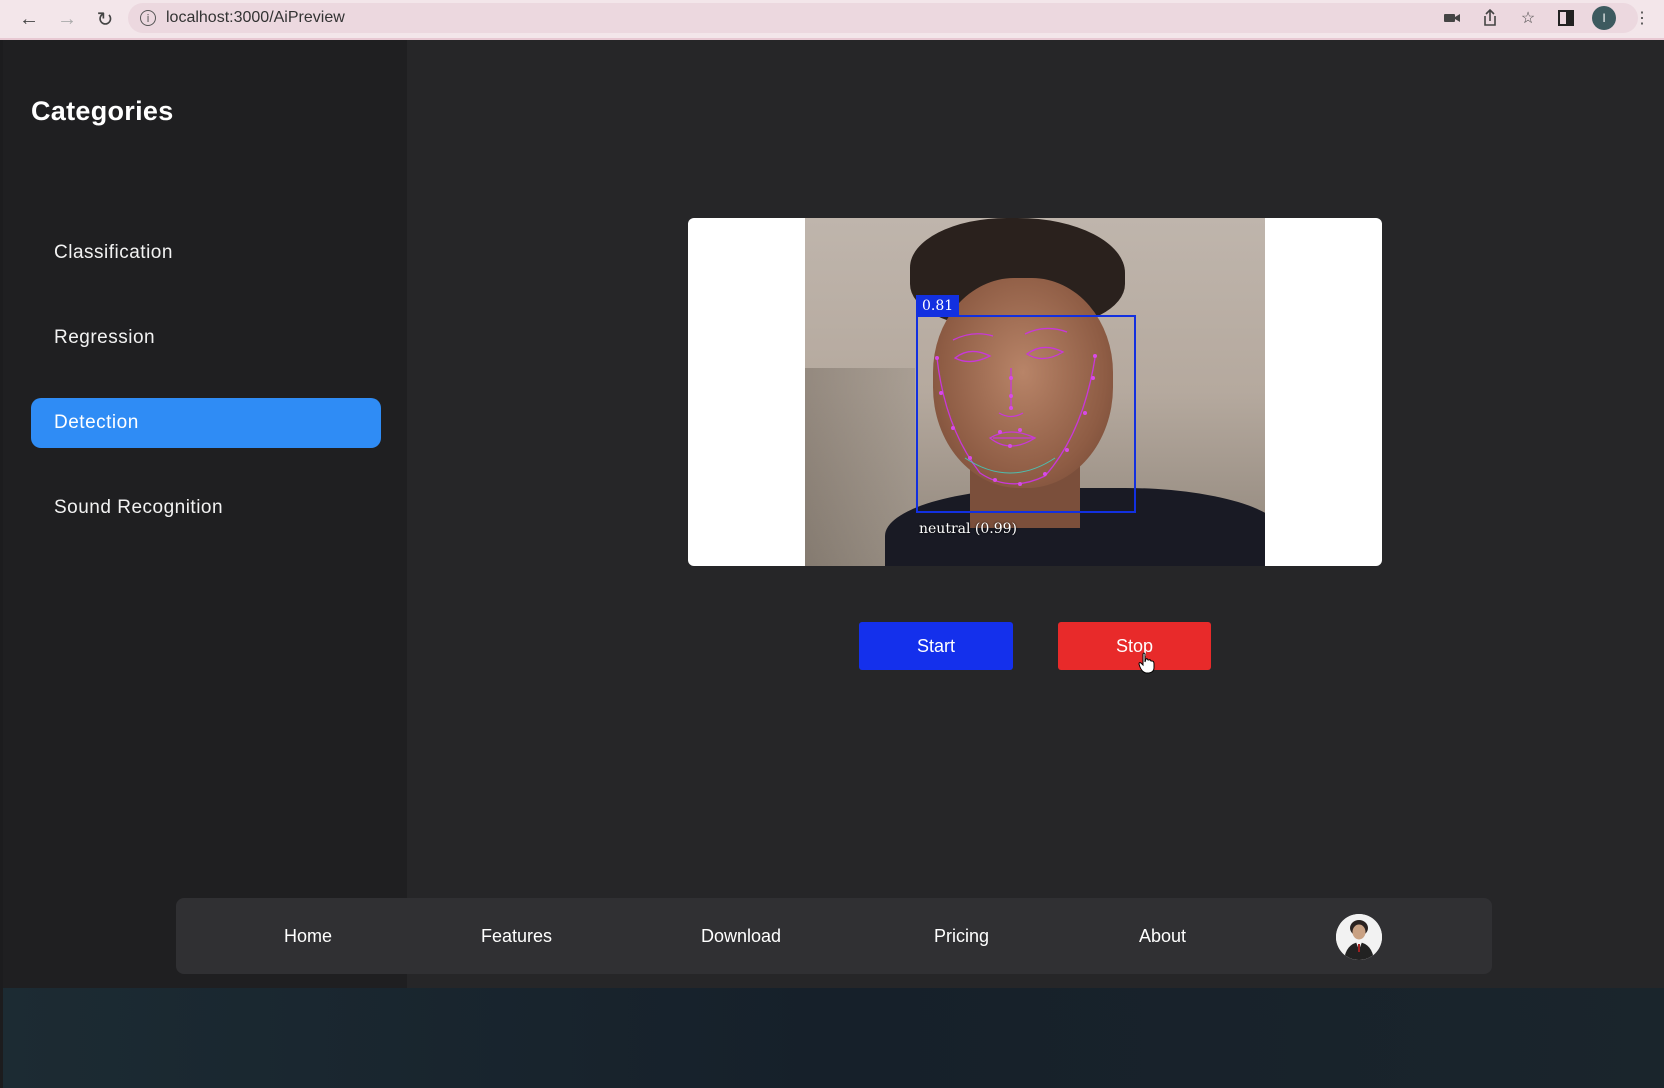 This screenshot has width=1664, height=1088. What do you see at coordinates (67, 19) in the screenshot?
I see `forward-icon: →` at bounding box center [67, 19].